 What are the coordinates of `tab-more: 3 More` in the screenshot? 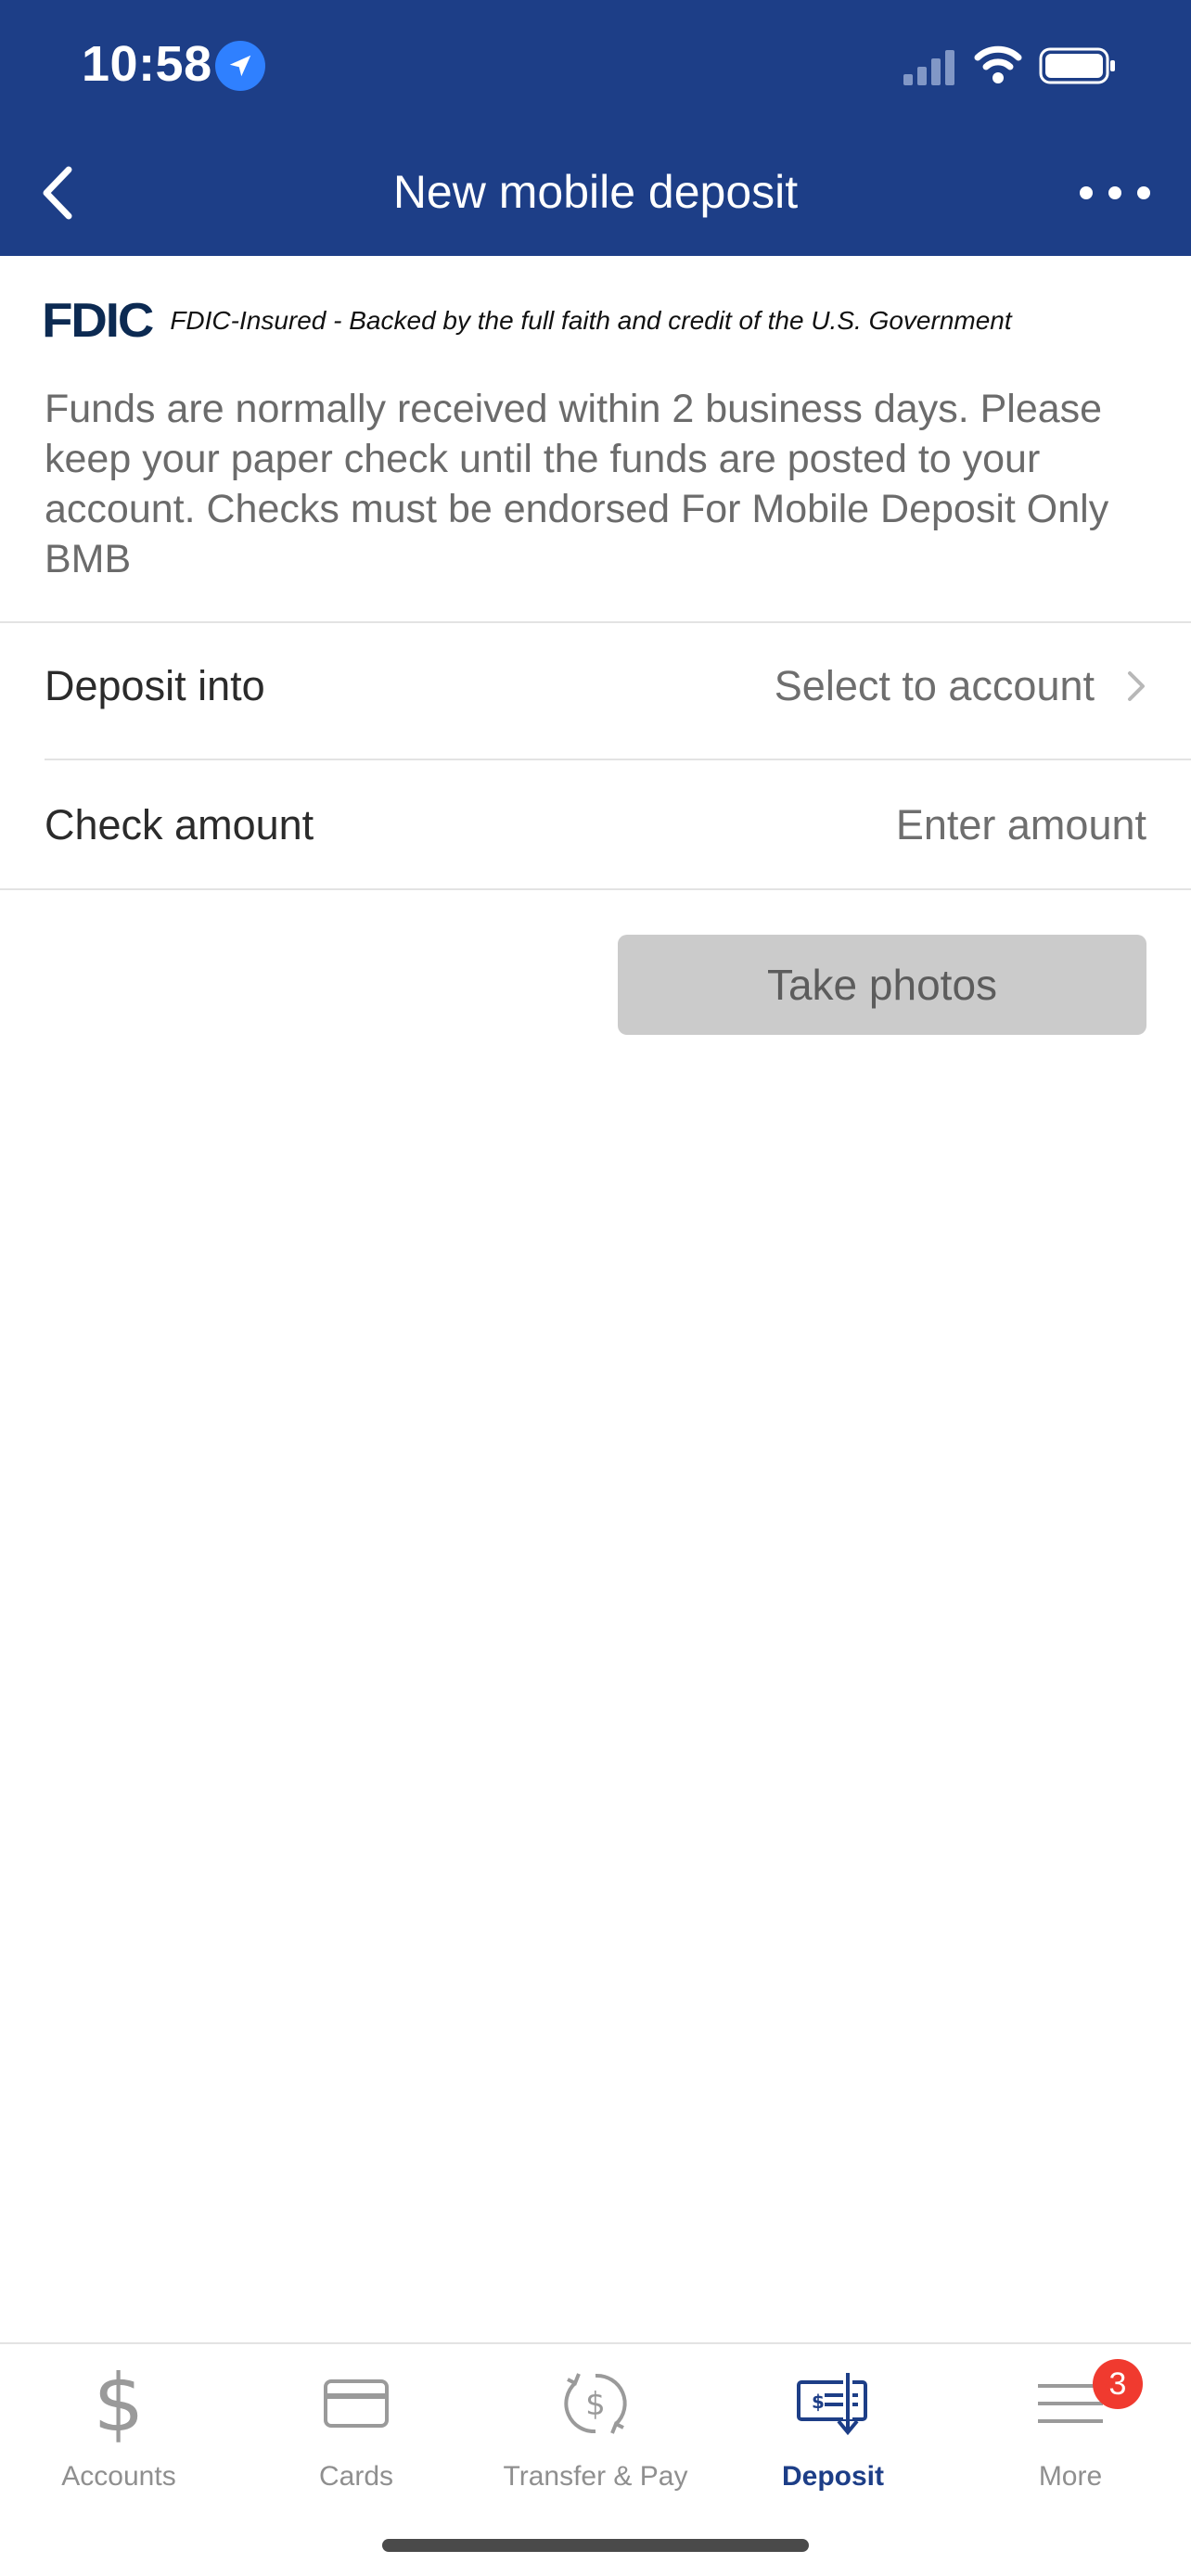 It's located at (1070, 2423).